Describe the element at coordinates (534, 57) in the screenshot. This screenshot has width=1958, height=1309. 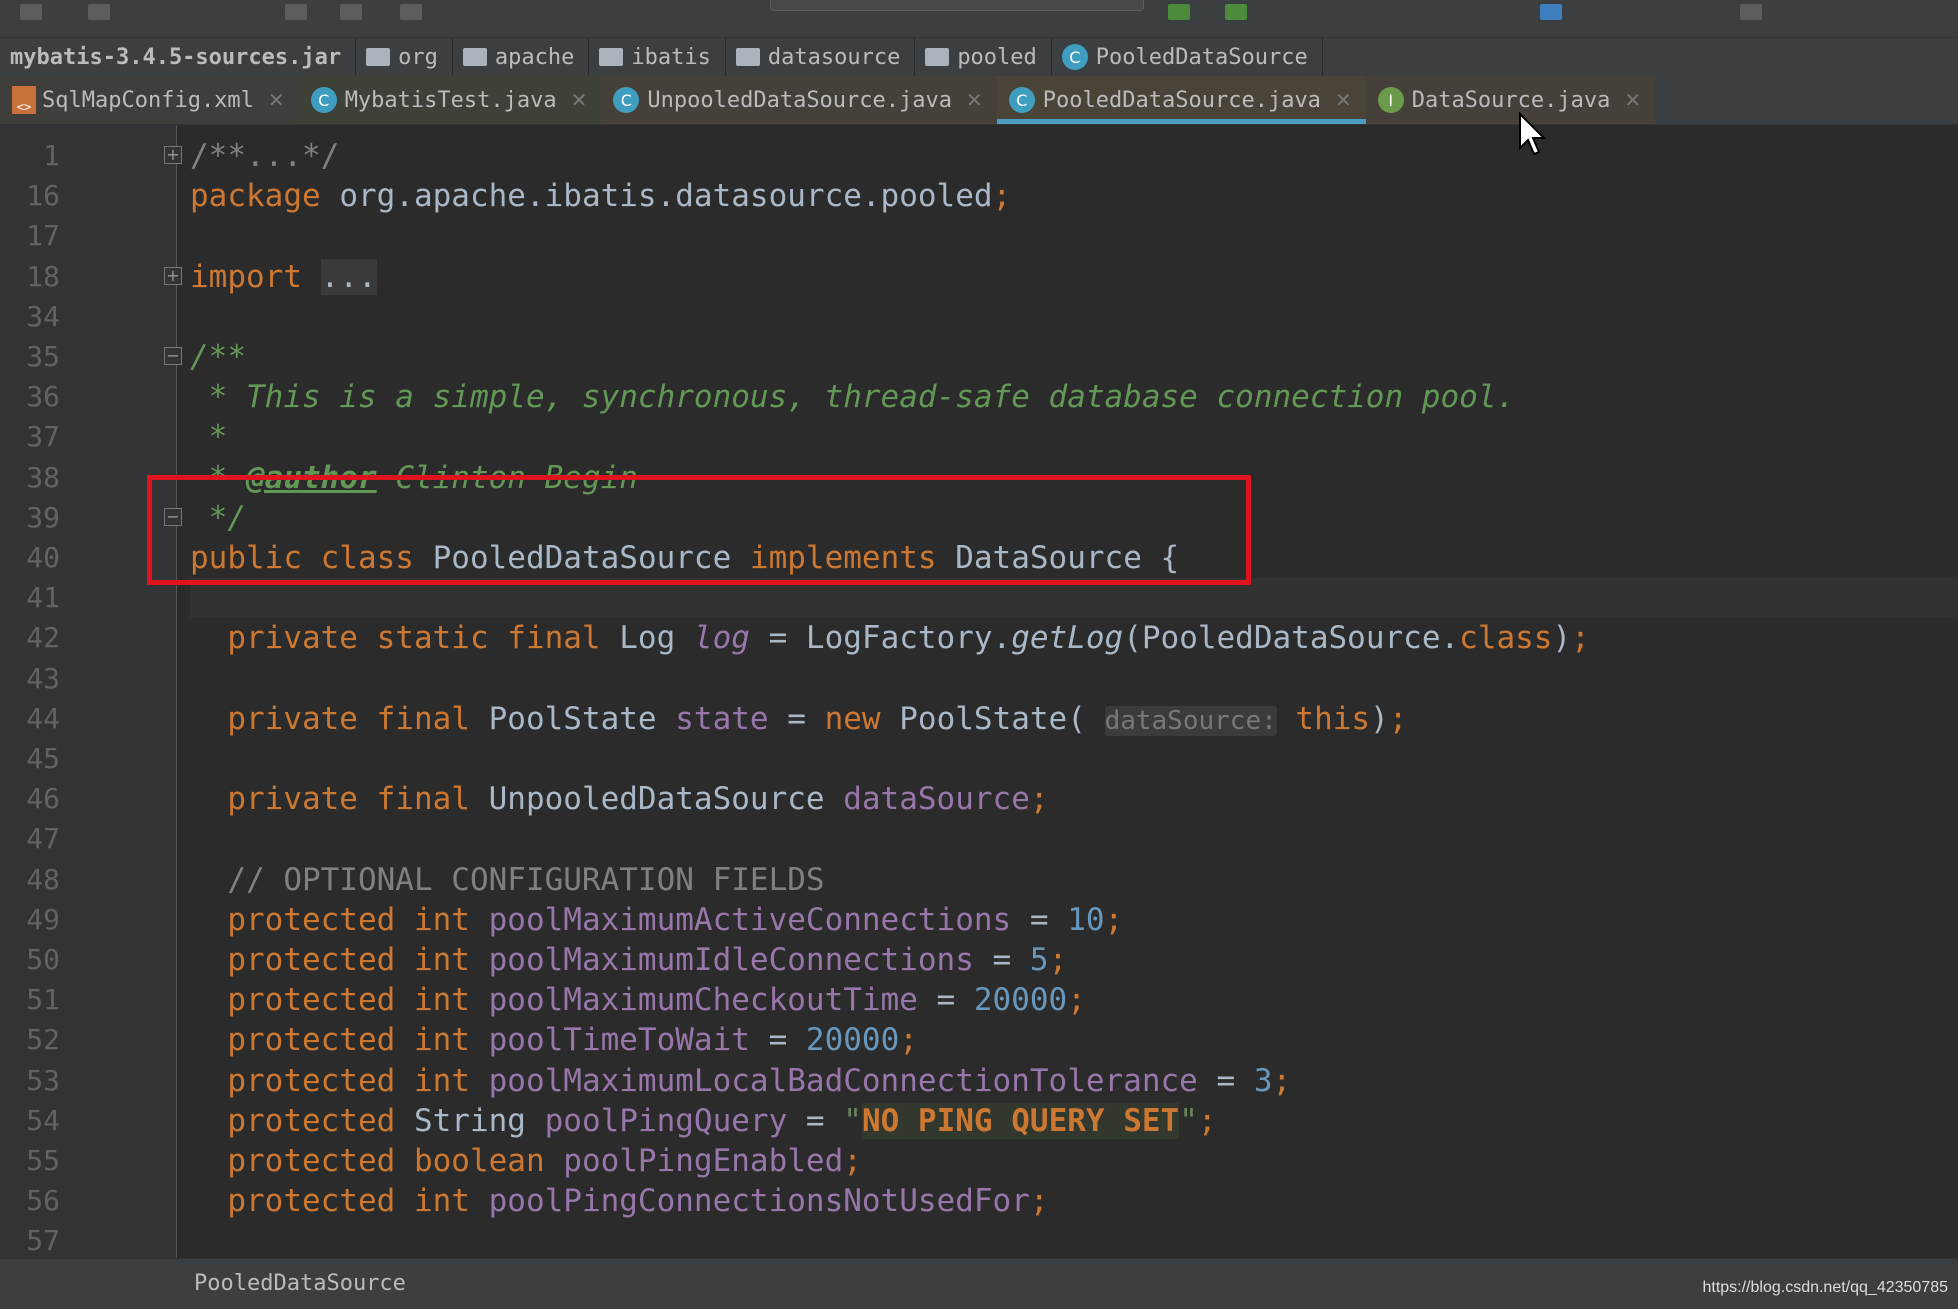
I see `breadcrumb-label: apache` at that location.